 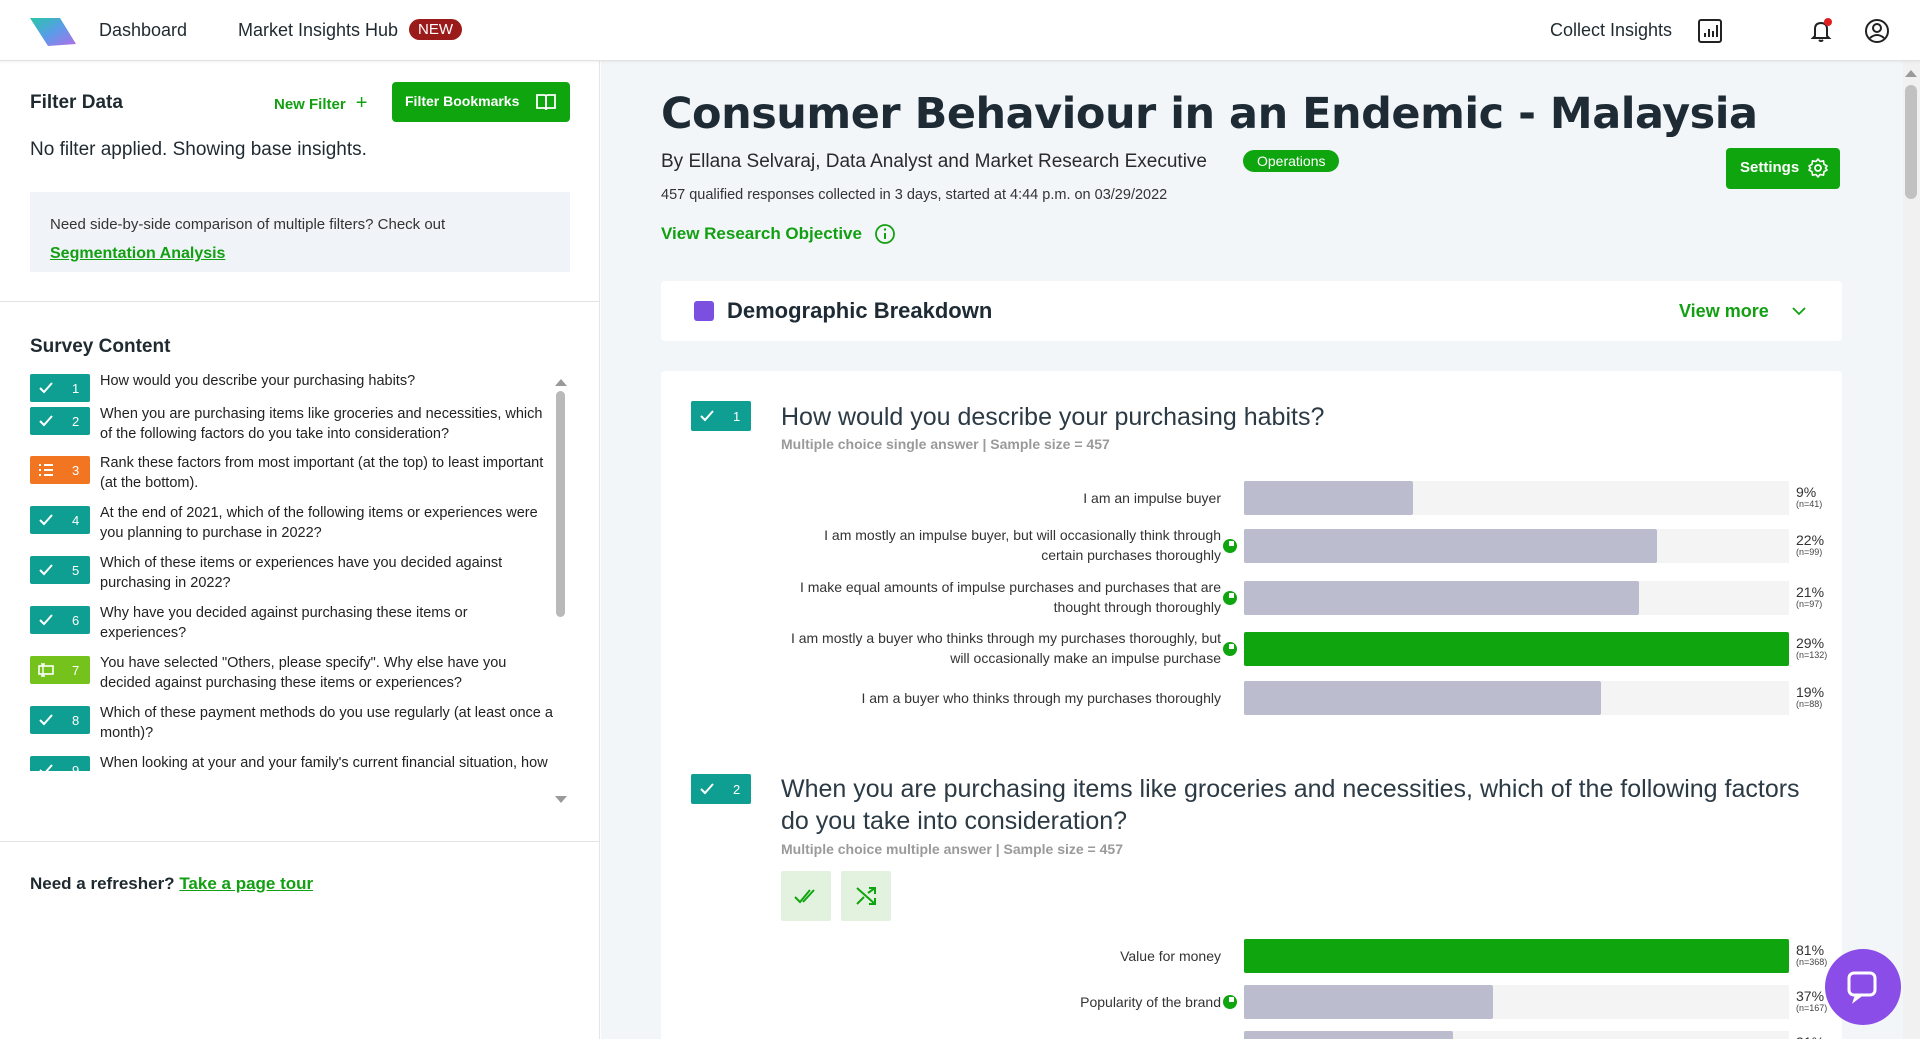 What do you see at coordinates (76, 767) in the screenshot?
I see `question-number: 9` at bounding box center [76, 767].